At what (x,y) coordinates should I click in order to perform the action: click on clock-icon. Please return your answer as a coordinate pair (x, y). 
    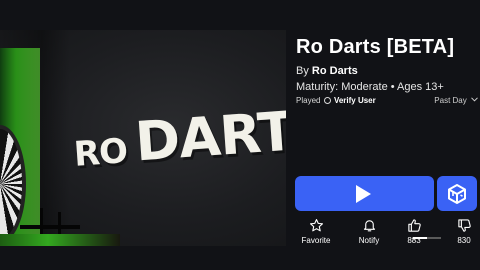
    Looking at the image, I should click on (327, 100).